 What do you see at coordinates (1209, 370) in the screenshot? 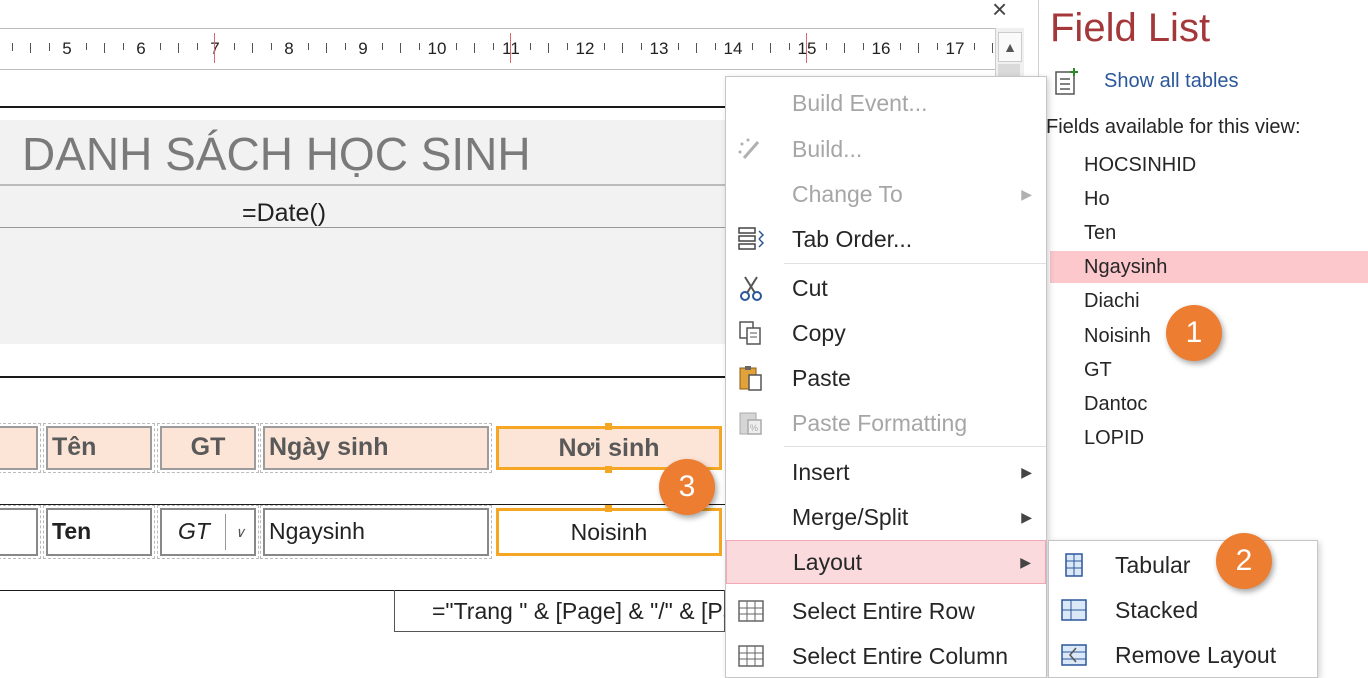
I see `field-item-gt: GT` at bounding box center [1209, 370].